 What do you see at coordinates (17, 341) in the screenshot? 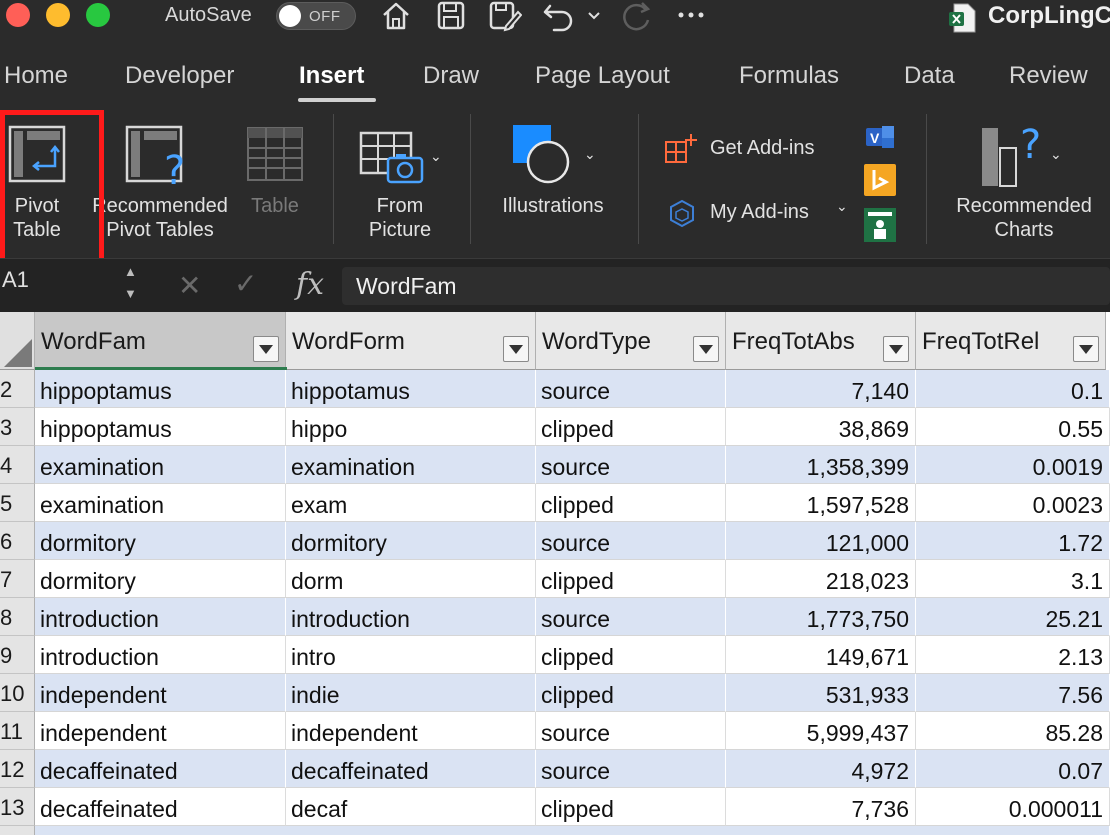
I see `select-all-corner` at bounding box center [17, 341].